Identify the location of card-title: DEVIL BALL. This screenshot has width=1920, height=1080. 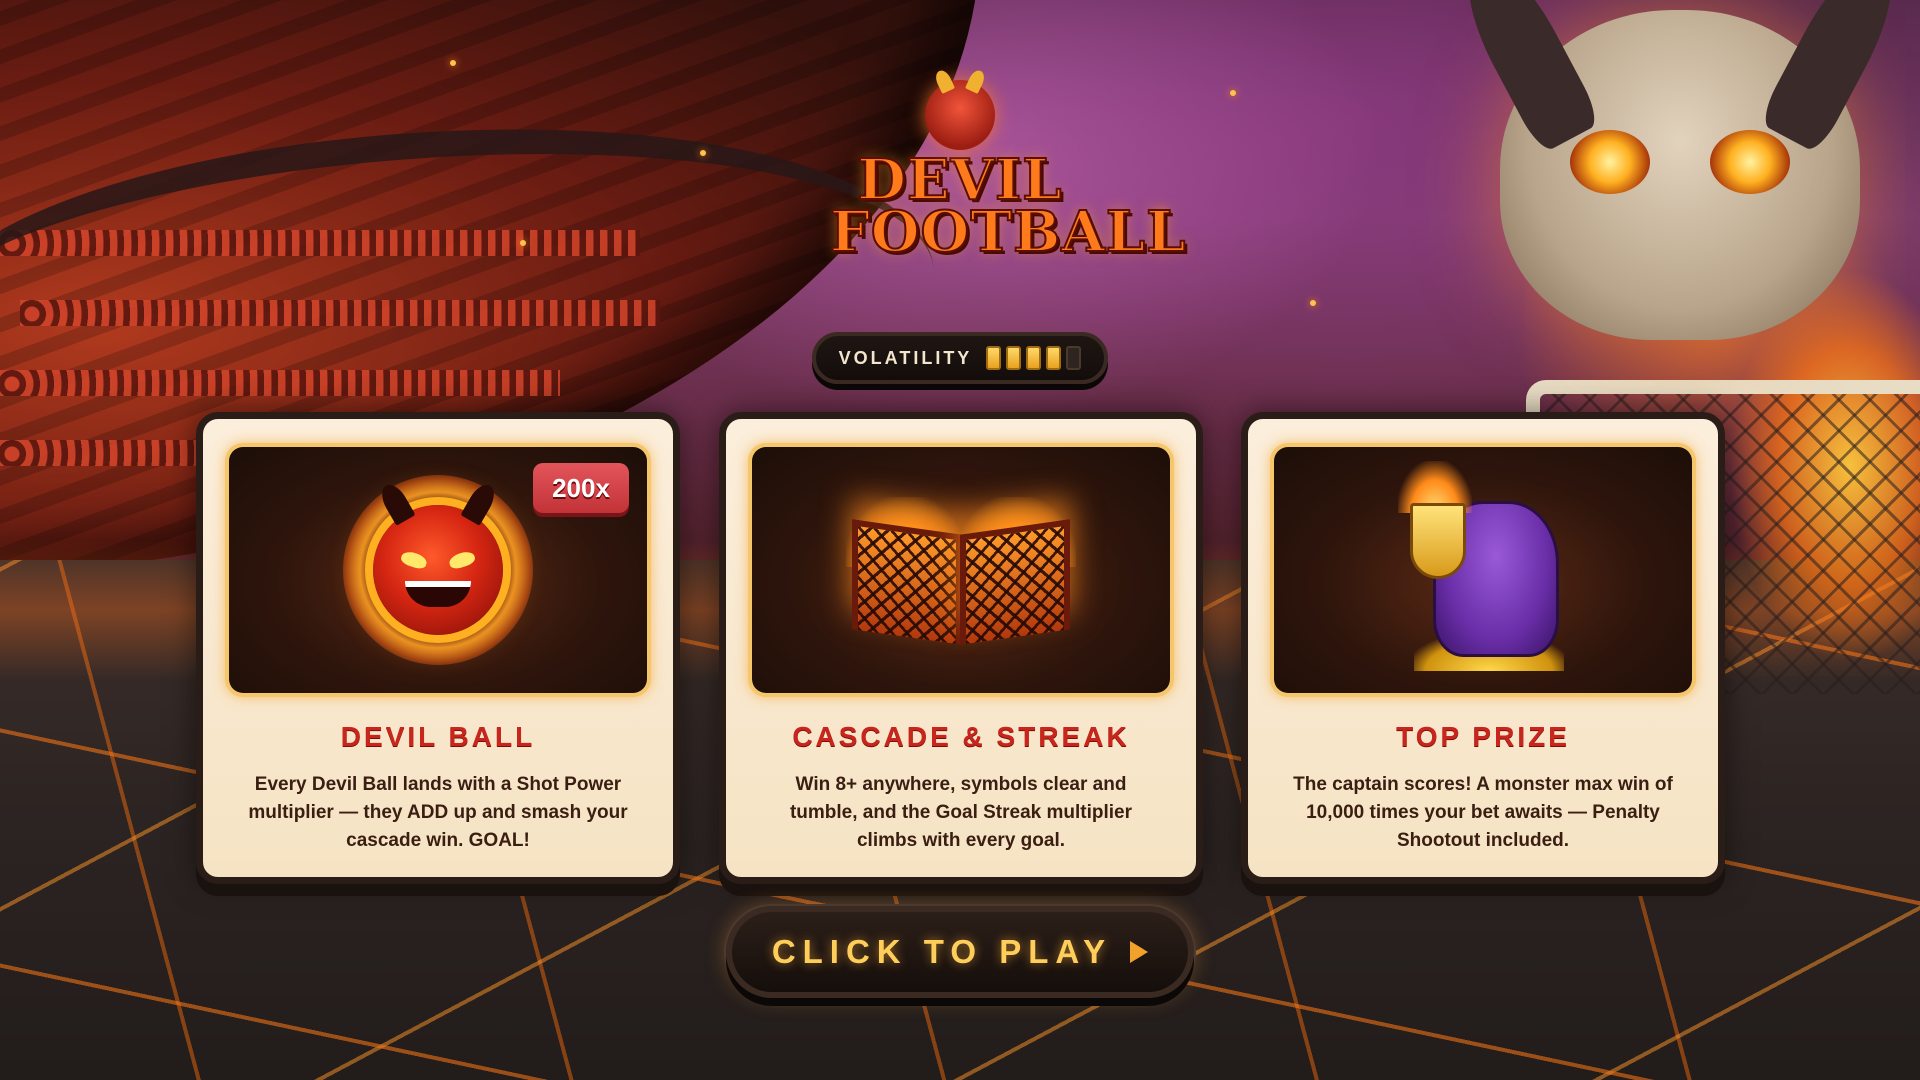
(438, 736).